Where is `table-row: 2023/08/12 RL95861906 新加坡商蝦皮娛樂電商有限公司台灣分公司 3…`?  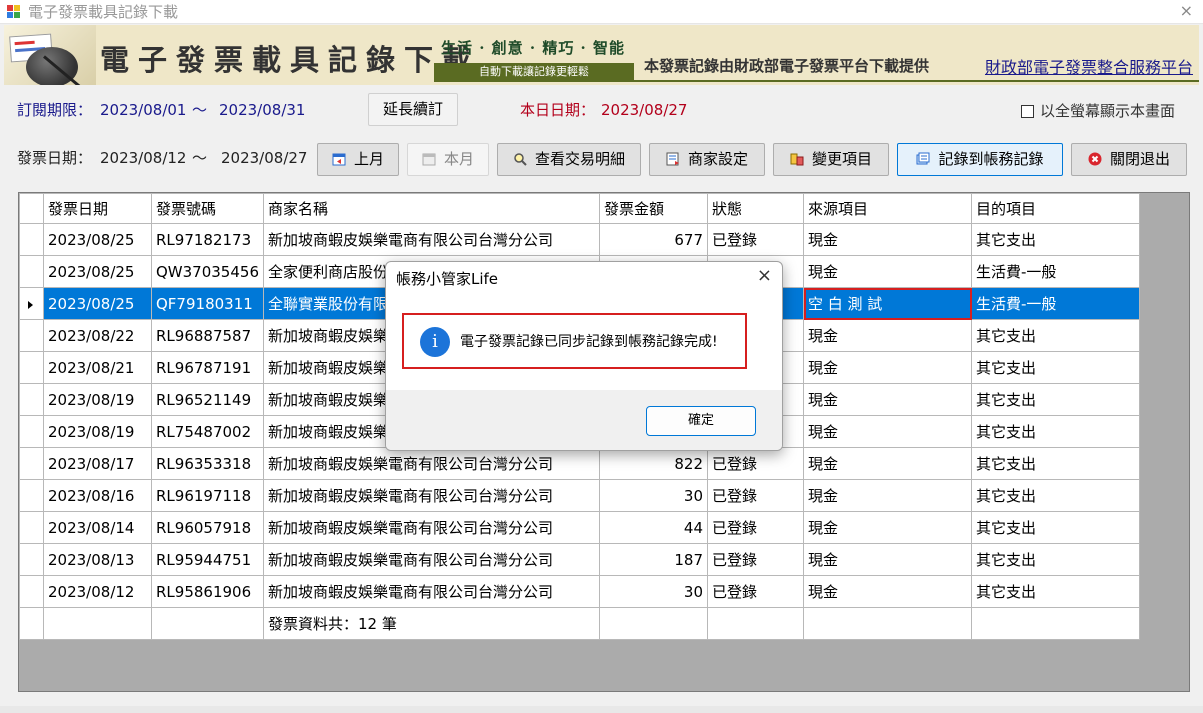
table-row: 2023/08/12 RL95861906 新加坡商蝦皮娛樂電商有限公司台灣分公司 3… is located at coordinates (579, 591).